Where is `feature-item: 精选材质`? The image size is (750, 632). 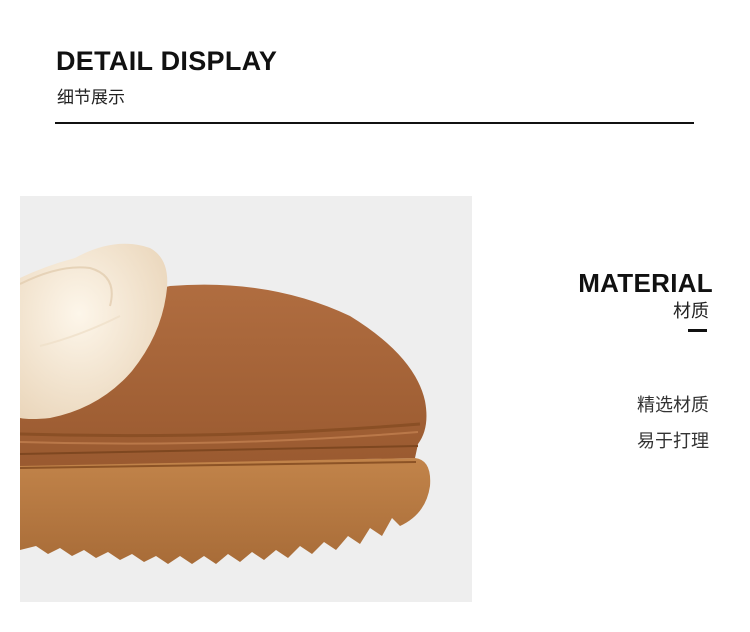 feature-item: 精选材质 is located at coordinates (673, 405).